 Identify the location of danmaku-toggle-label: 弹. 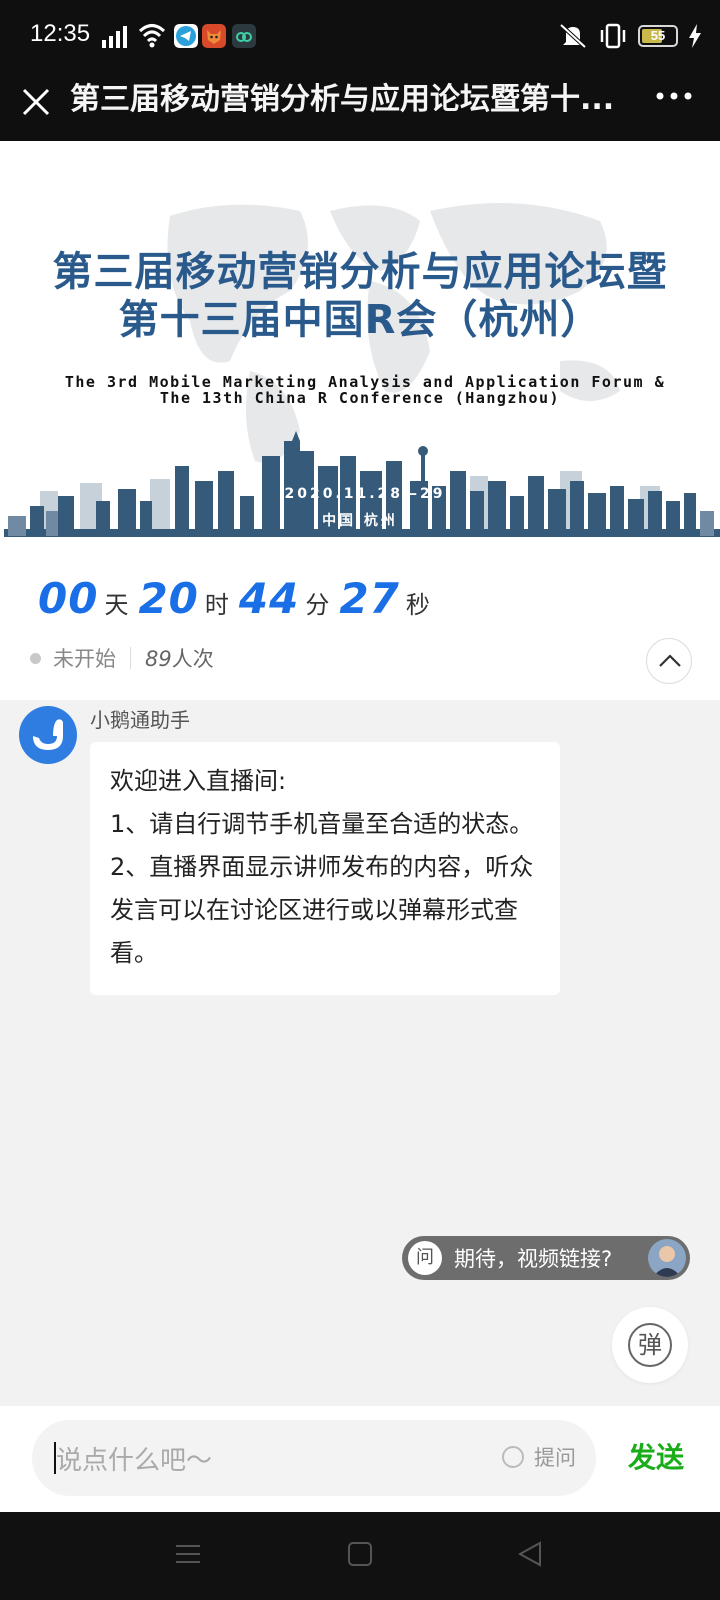
(650, 1345).